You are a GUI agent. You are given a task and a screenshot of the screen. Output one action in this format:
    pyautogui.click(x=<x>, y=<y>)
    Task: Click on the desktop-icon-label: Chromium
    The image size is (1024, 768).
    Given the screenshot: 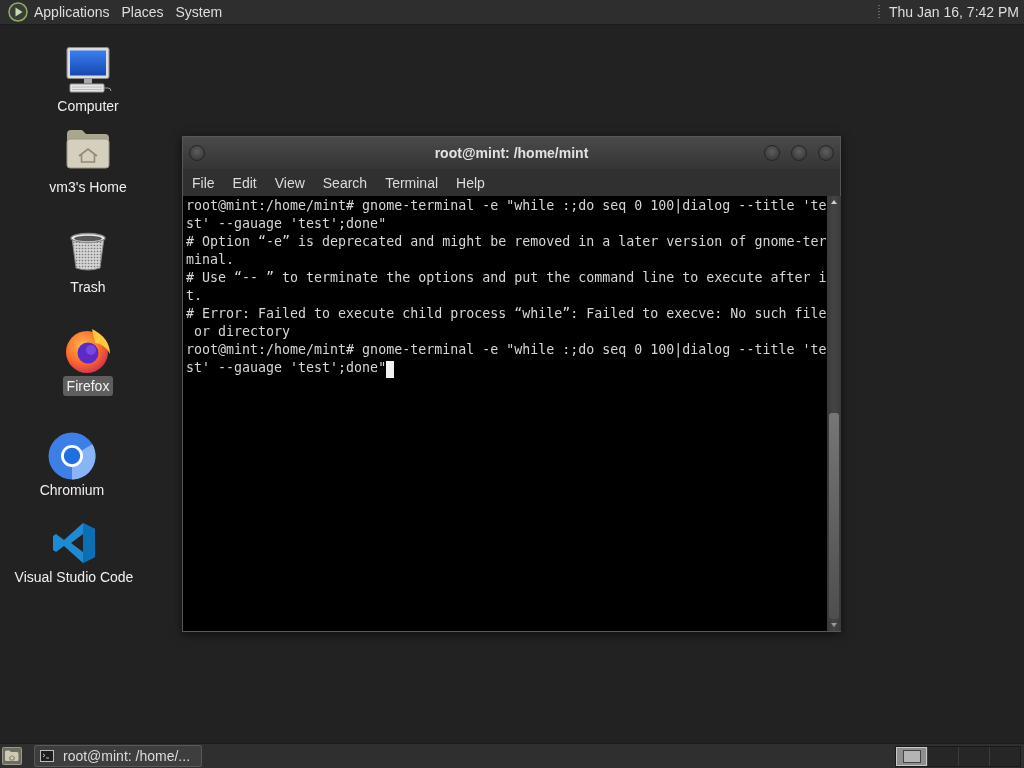 What is the action you would take?
    pyautogui.click(x=72, y=490)
    